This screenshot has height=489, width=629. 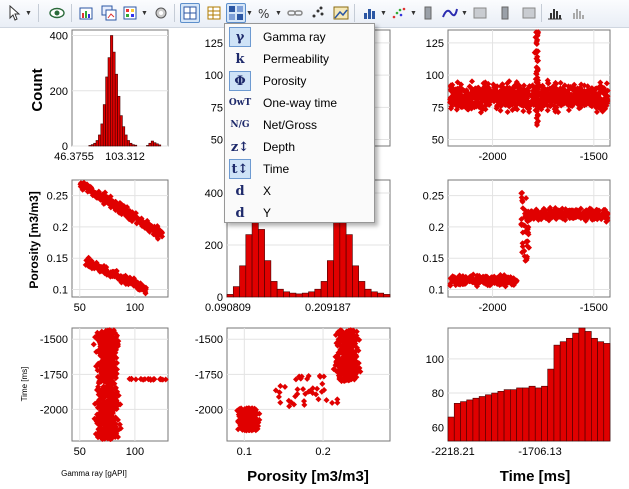 What do you see at coordinates (399, 13) in the screenshot?
I see `scatter-settings-icon` at bounding box center [399, 13].